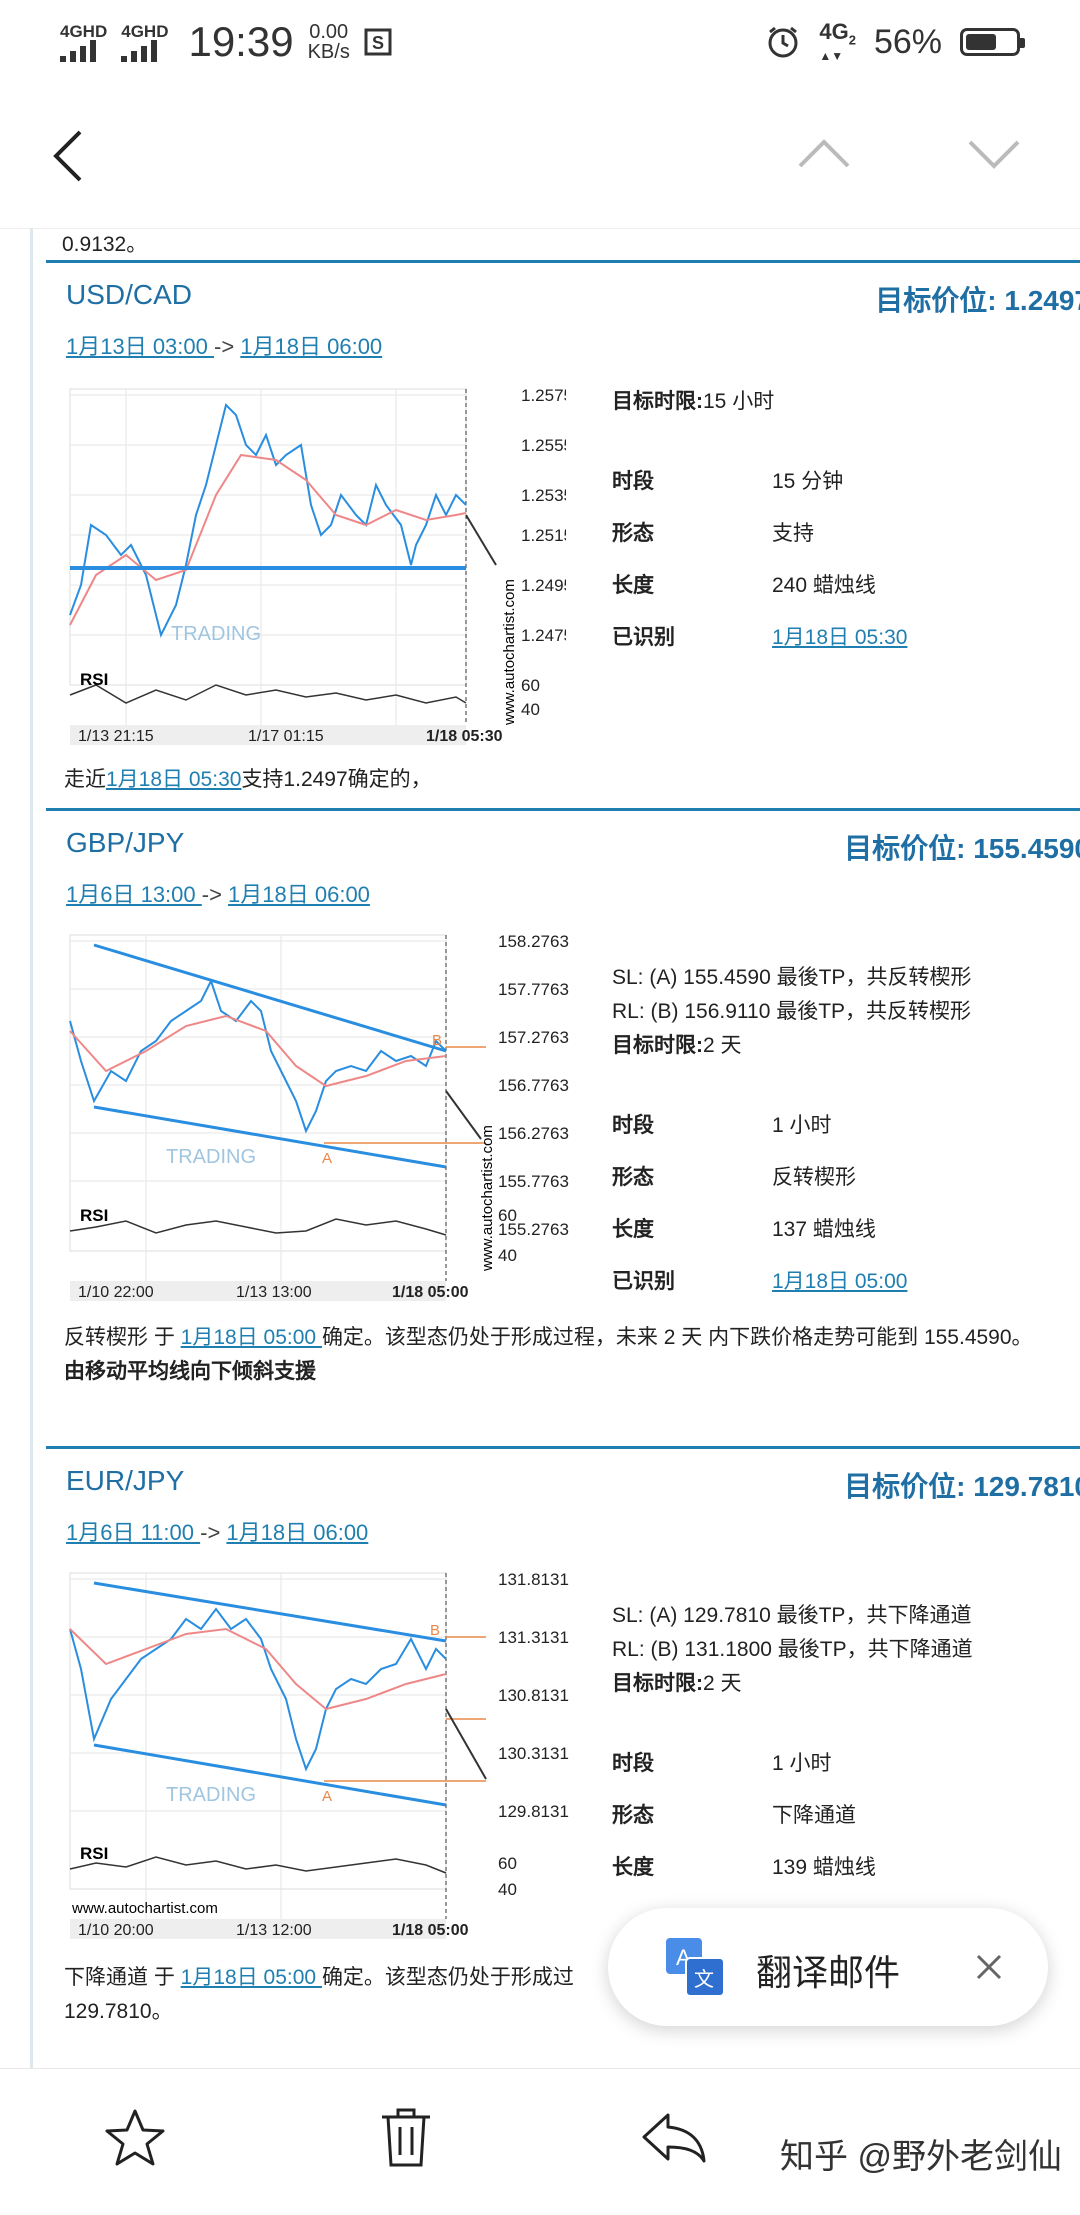 Image resolution: width=1080 pixels, height=2215 pixels. I want to click on time-range: 1月6日 11:00 -> 1月18日 06:00, so click(217, 1532).